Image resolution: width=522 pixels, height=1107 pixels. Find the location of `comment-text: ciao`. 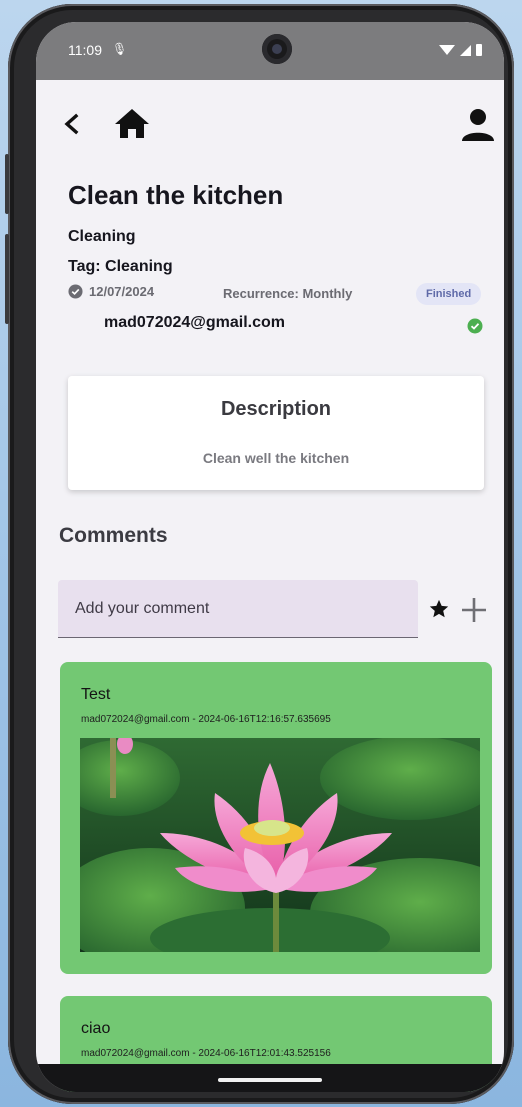

comment-text: ciao is located at coordinates (96, 1028).